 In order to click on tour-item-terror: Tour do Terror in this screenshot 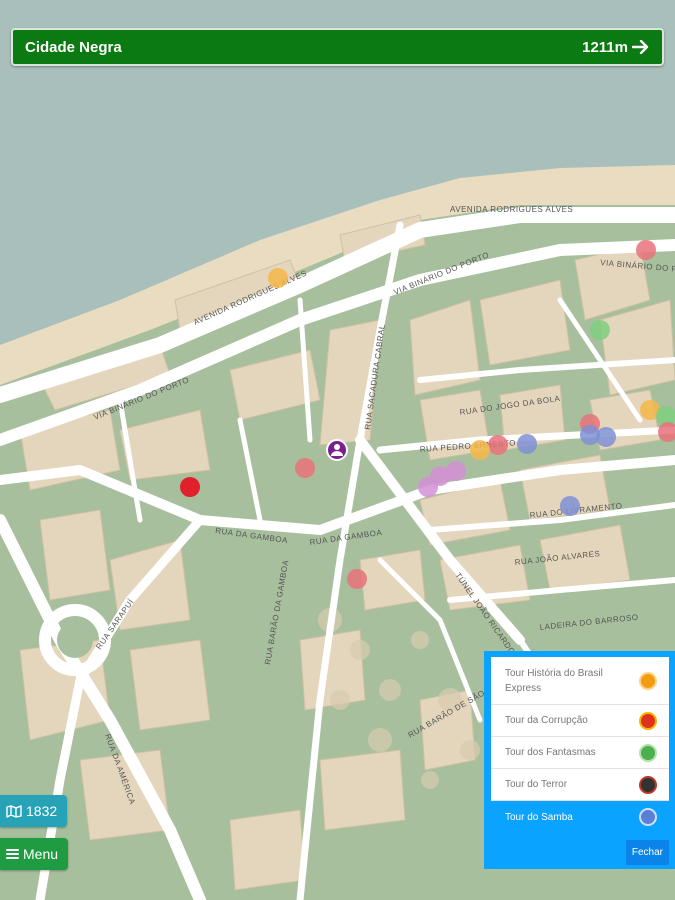, I will do `click(580, 785)`.